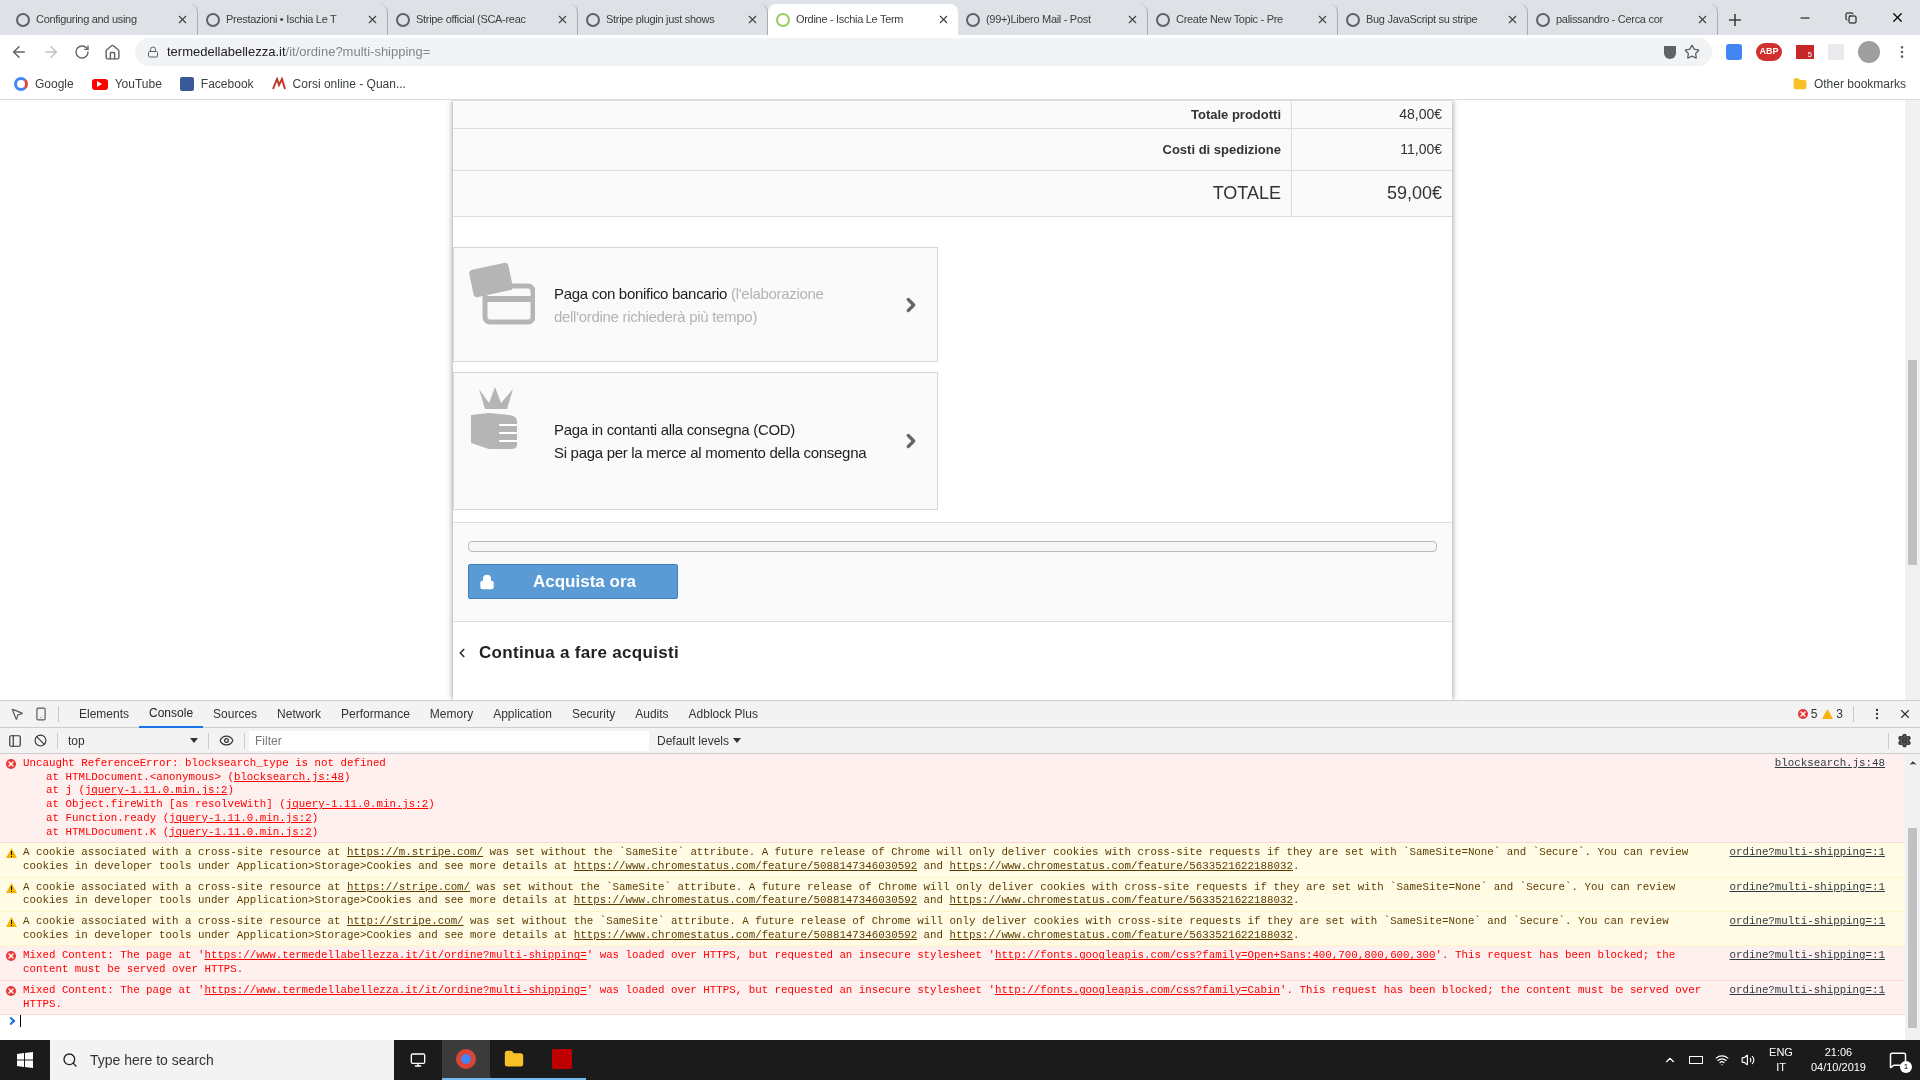 The width and height of the screenshot is (1920, 1080). Describe the element at coordinates (282, 20) in the screenshot. I see `tab-title: Prestazioni • Ischia Le T` at that location.